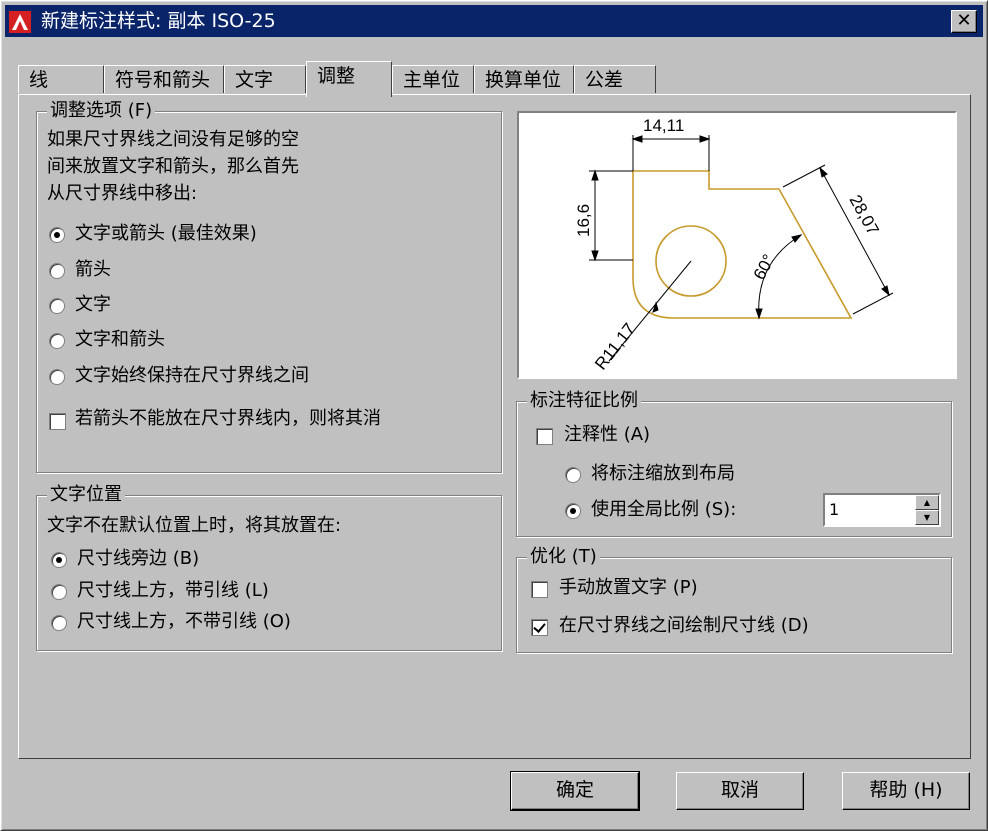 The width and height of the screenshot is (988, 831). I want to click on dimension-preview: 14,11 16,6 28,07 60° R11,17, so click(737, 245).